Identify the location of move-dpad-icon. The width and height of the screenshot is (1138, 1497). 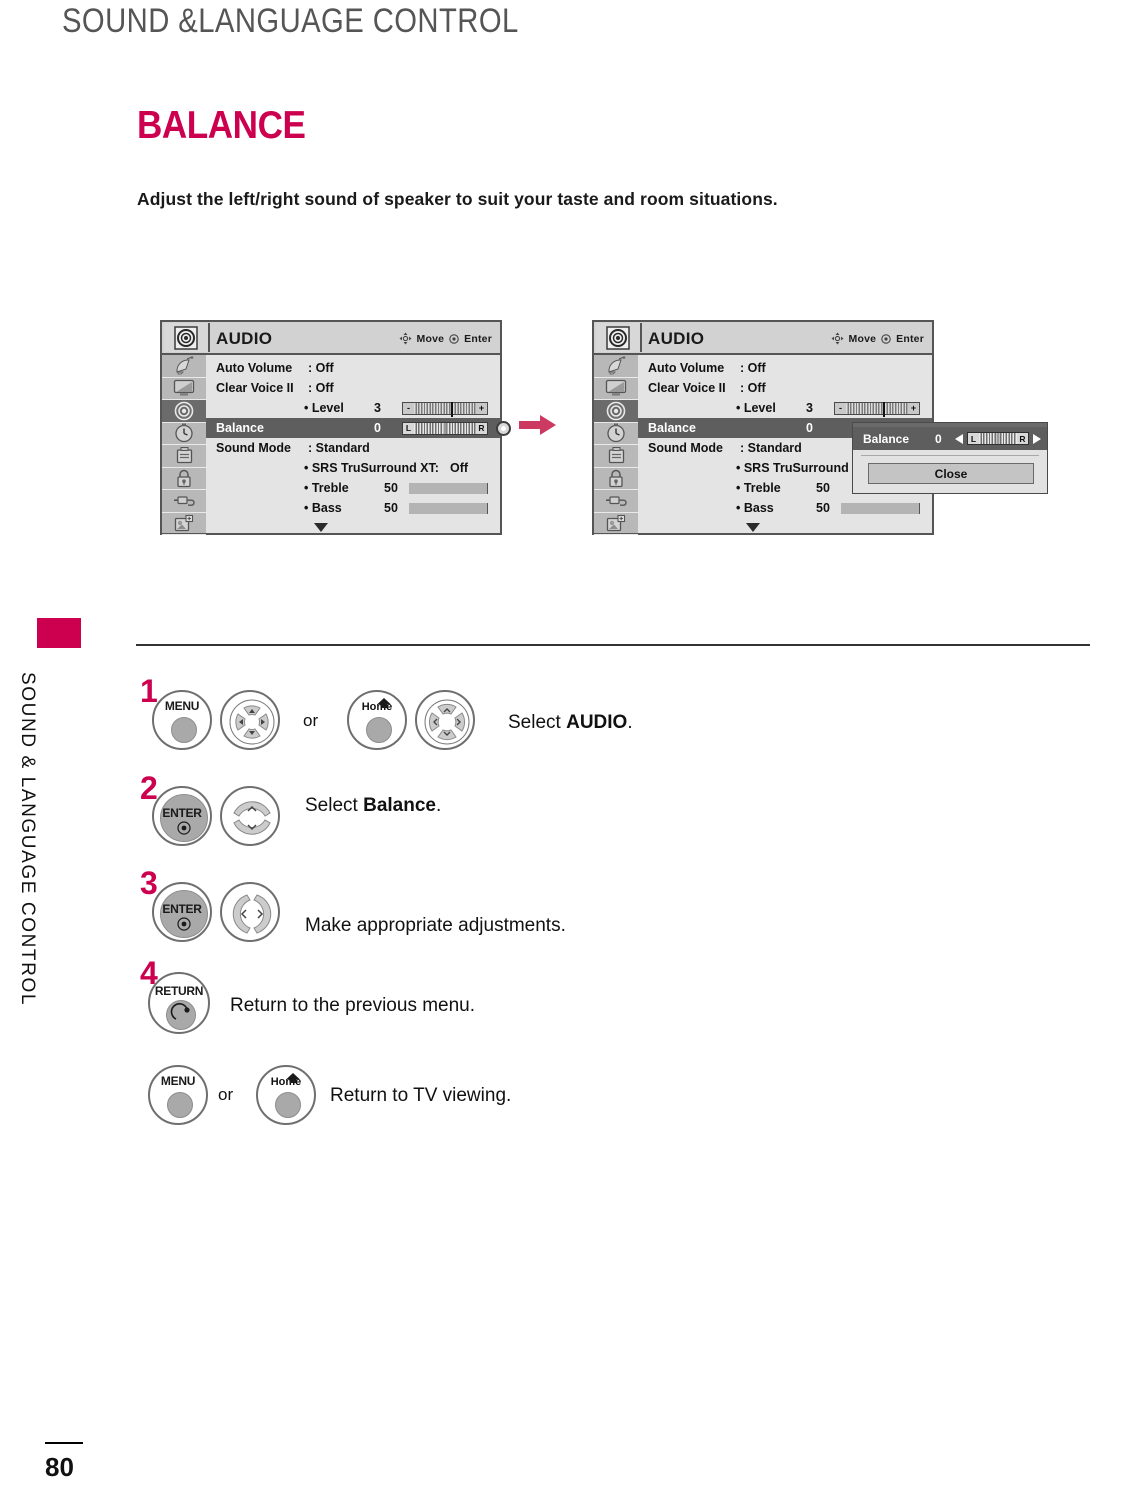
(405, 338).